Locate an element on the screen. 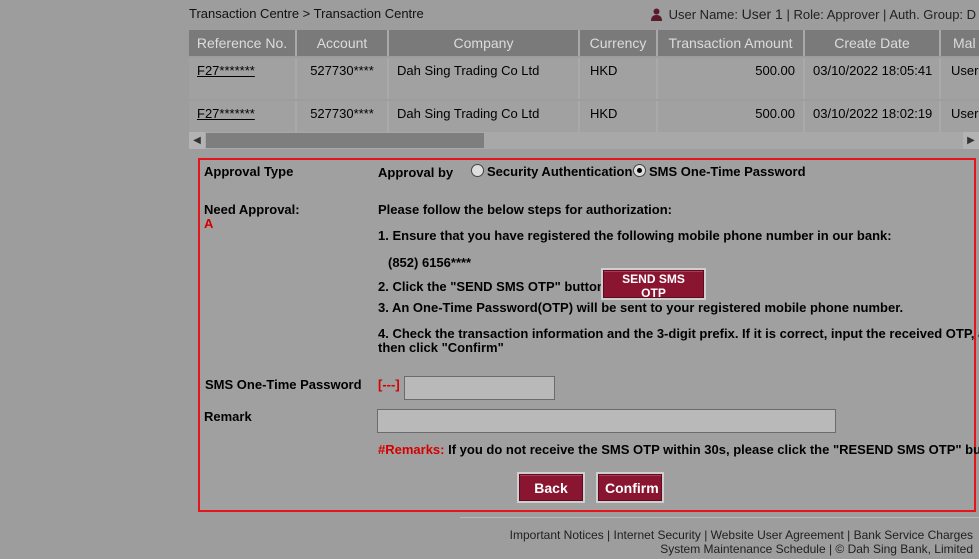 This screenshot has width=979, height=559. back-button: Back is located at coordinates (551, 487).